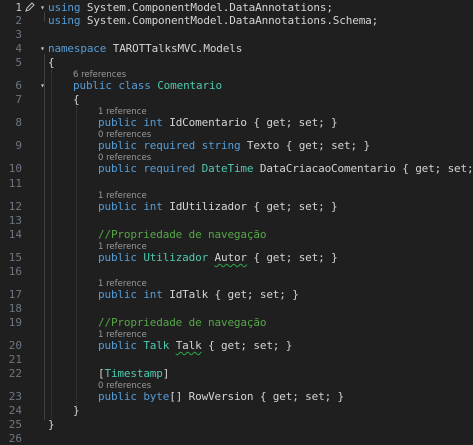 This screenshot has height=445, width=473. I want to click on code-line-22: [Timestamp], so click(133, 373).